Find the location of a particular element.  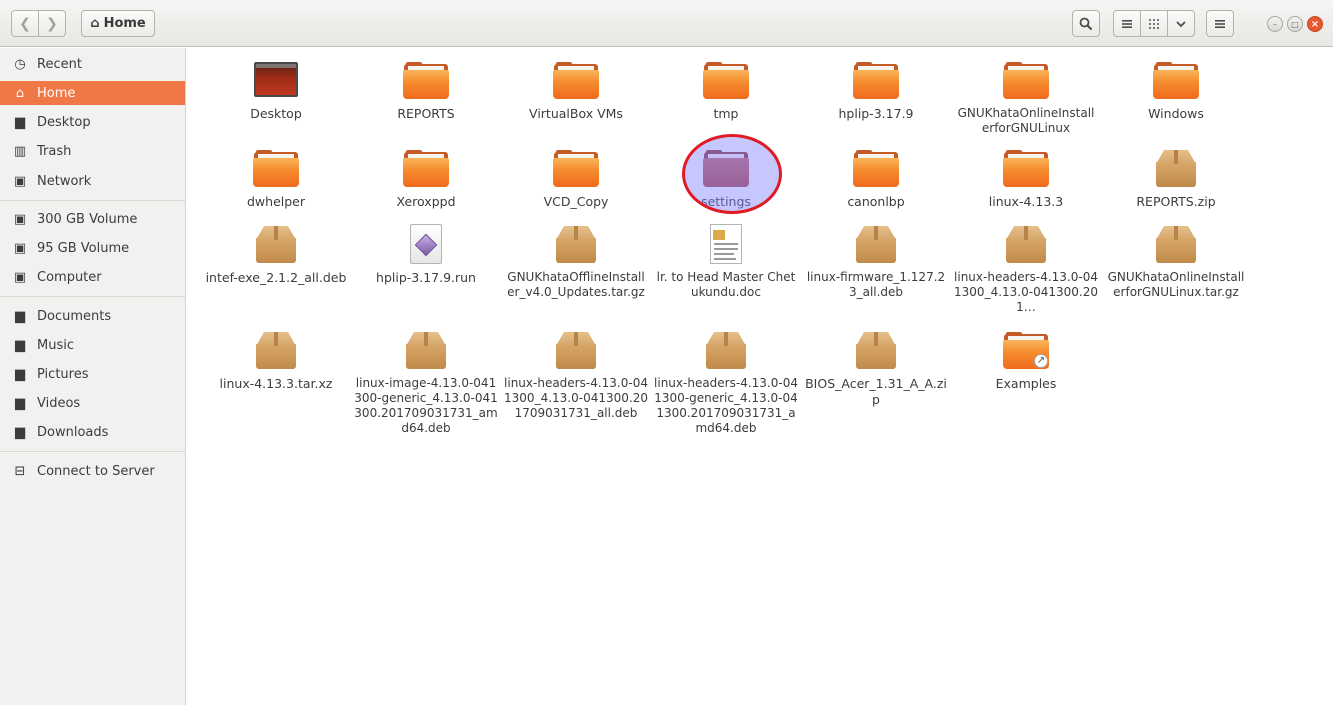

file-item: Desktop is located at coordinates (276, 91).